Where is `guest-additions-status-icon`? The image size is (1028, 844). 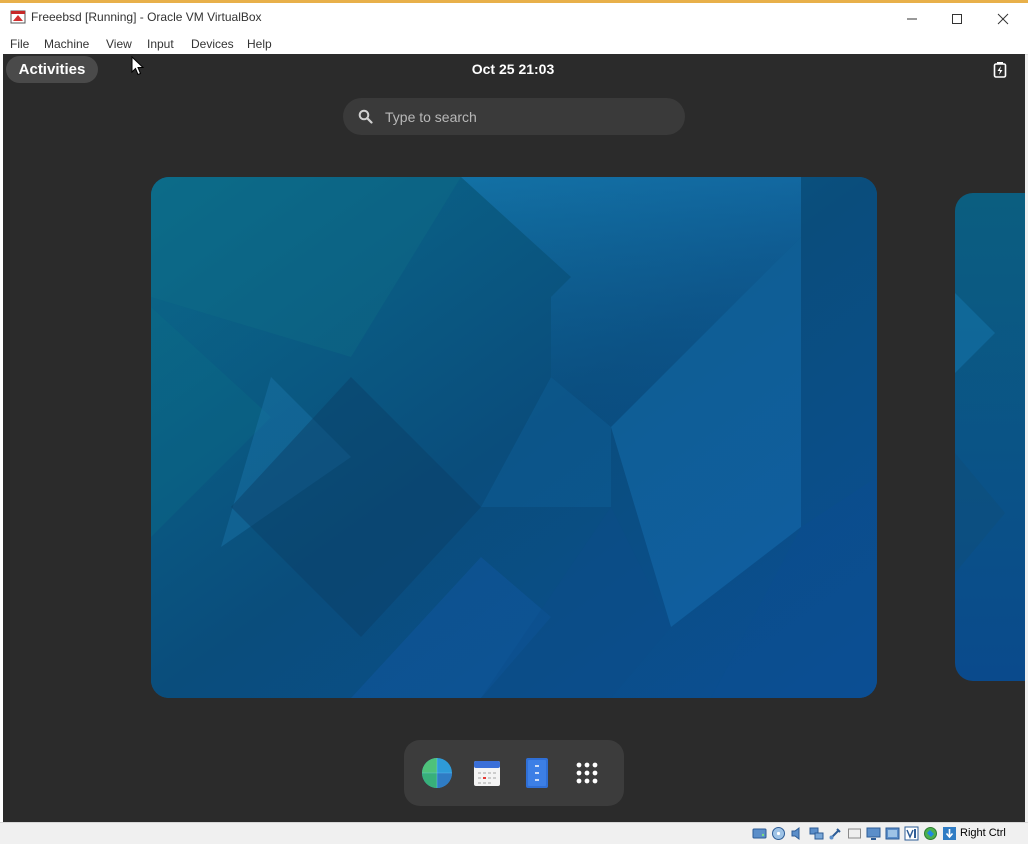
guest-additions-status-icon is located at coordinates (930, 833).